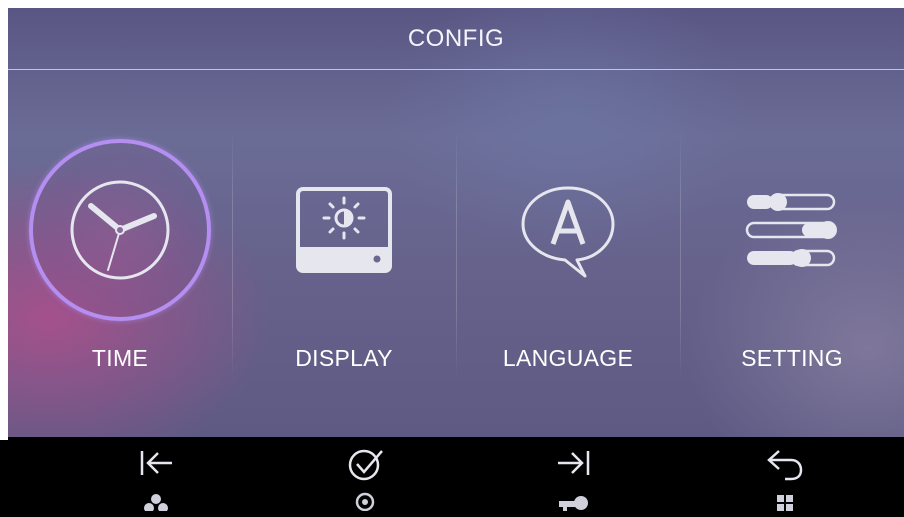 The height and width of the screenshot is (517, 904). Describe the element at coordinates (574, 477) in the screenshot. I see `next-button` at that location.